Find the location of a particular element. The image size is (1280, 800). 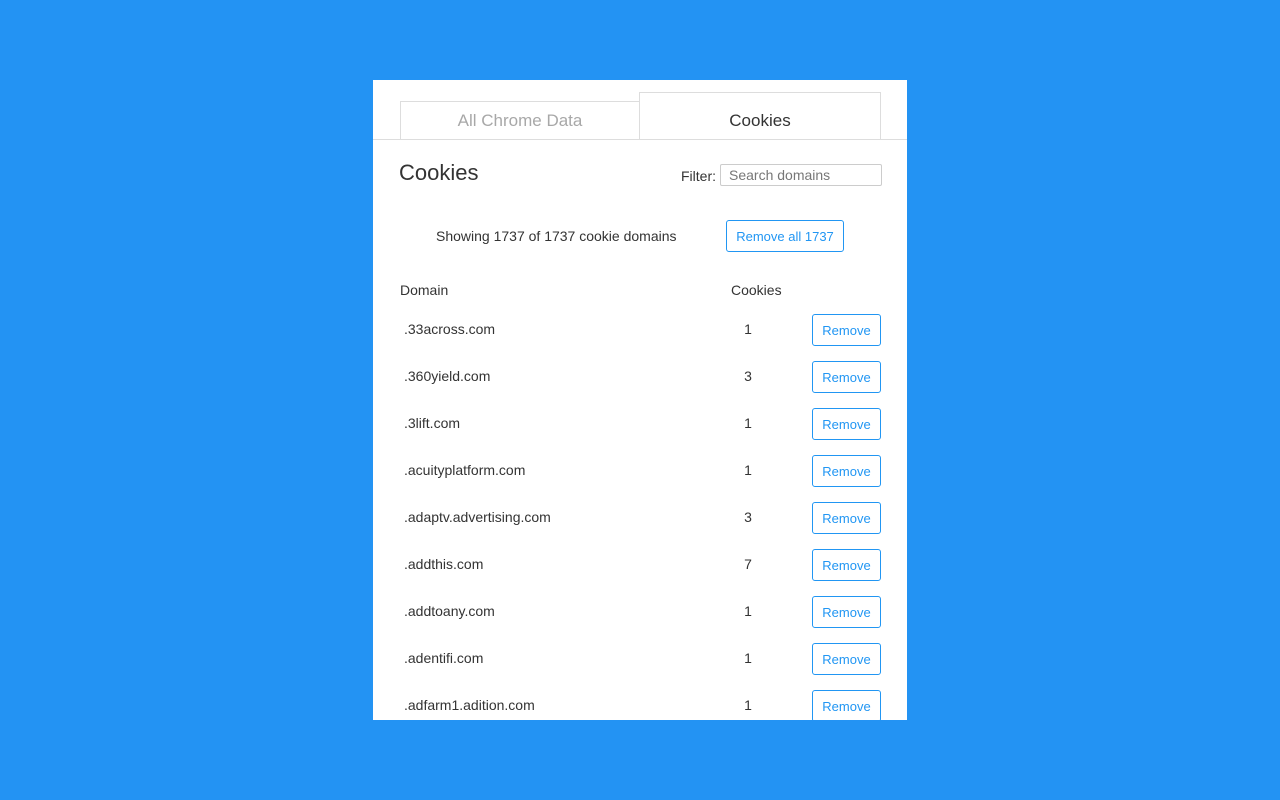

row-domain: .addtoany.com is located at coordinates (449, 611).